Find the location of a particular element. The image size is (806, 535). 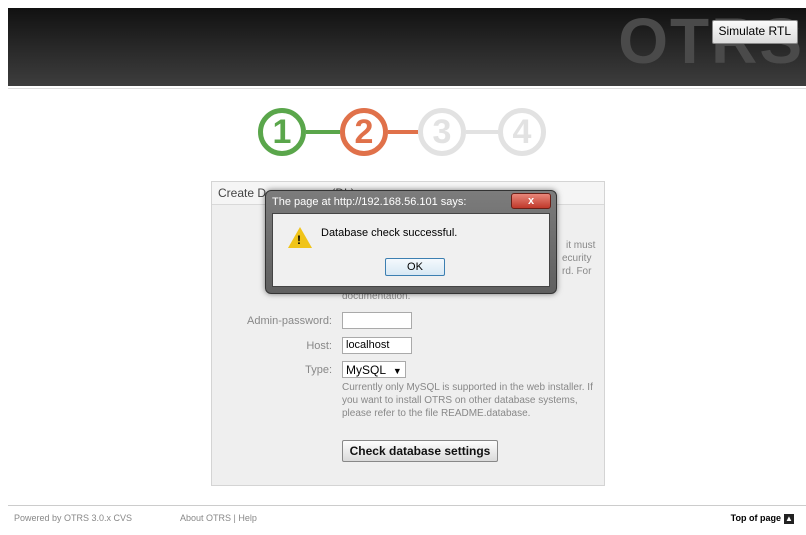

host-field: localhost is located at coordinates (377, 345).